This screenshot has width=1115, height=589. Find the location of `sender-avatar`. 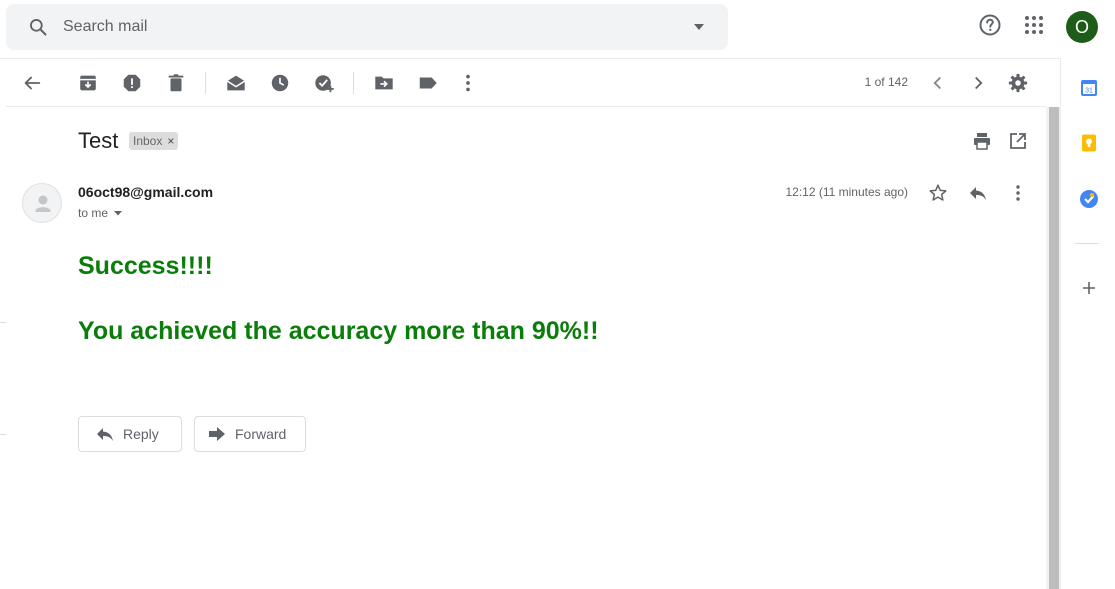

sender-avatar is located at coordinates (42, 203).